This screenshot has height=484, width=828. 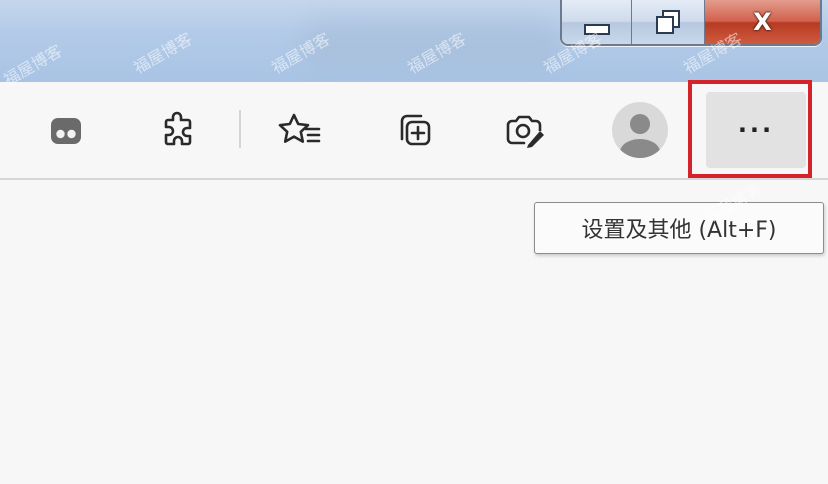 I want to click on collections-button, so click(x=414, y=130).